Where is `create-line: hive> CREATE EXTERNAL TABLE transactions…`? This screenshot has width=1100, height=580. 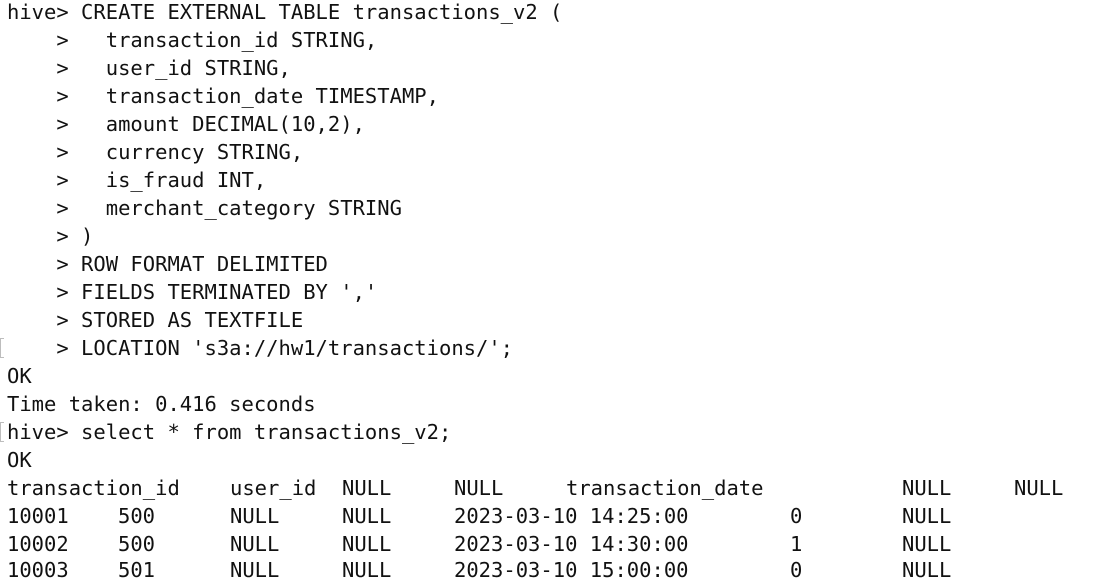
create-line: hive> CREATE EXTERNAL TABLE transactions… is located at coordinates (285, 12).